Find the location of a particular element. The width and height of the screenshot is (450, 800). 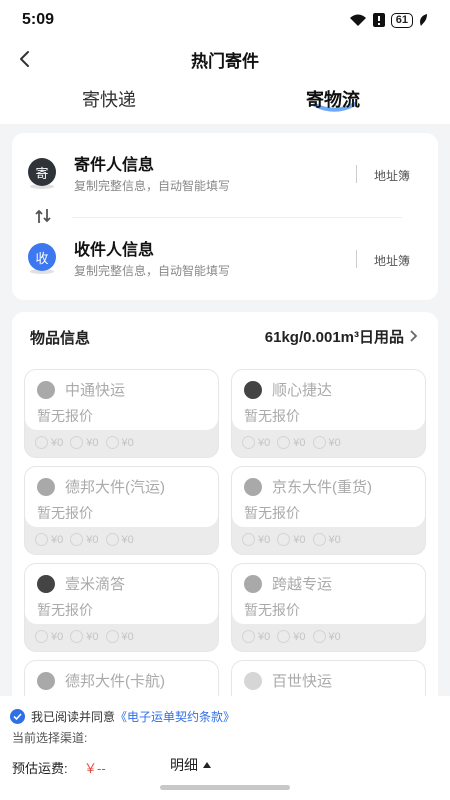

carrier-card: 壹米滴答 暂无报价 ¥0 ¥0 ¥0 is located at coordinates (121, 607).